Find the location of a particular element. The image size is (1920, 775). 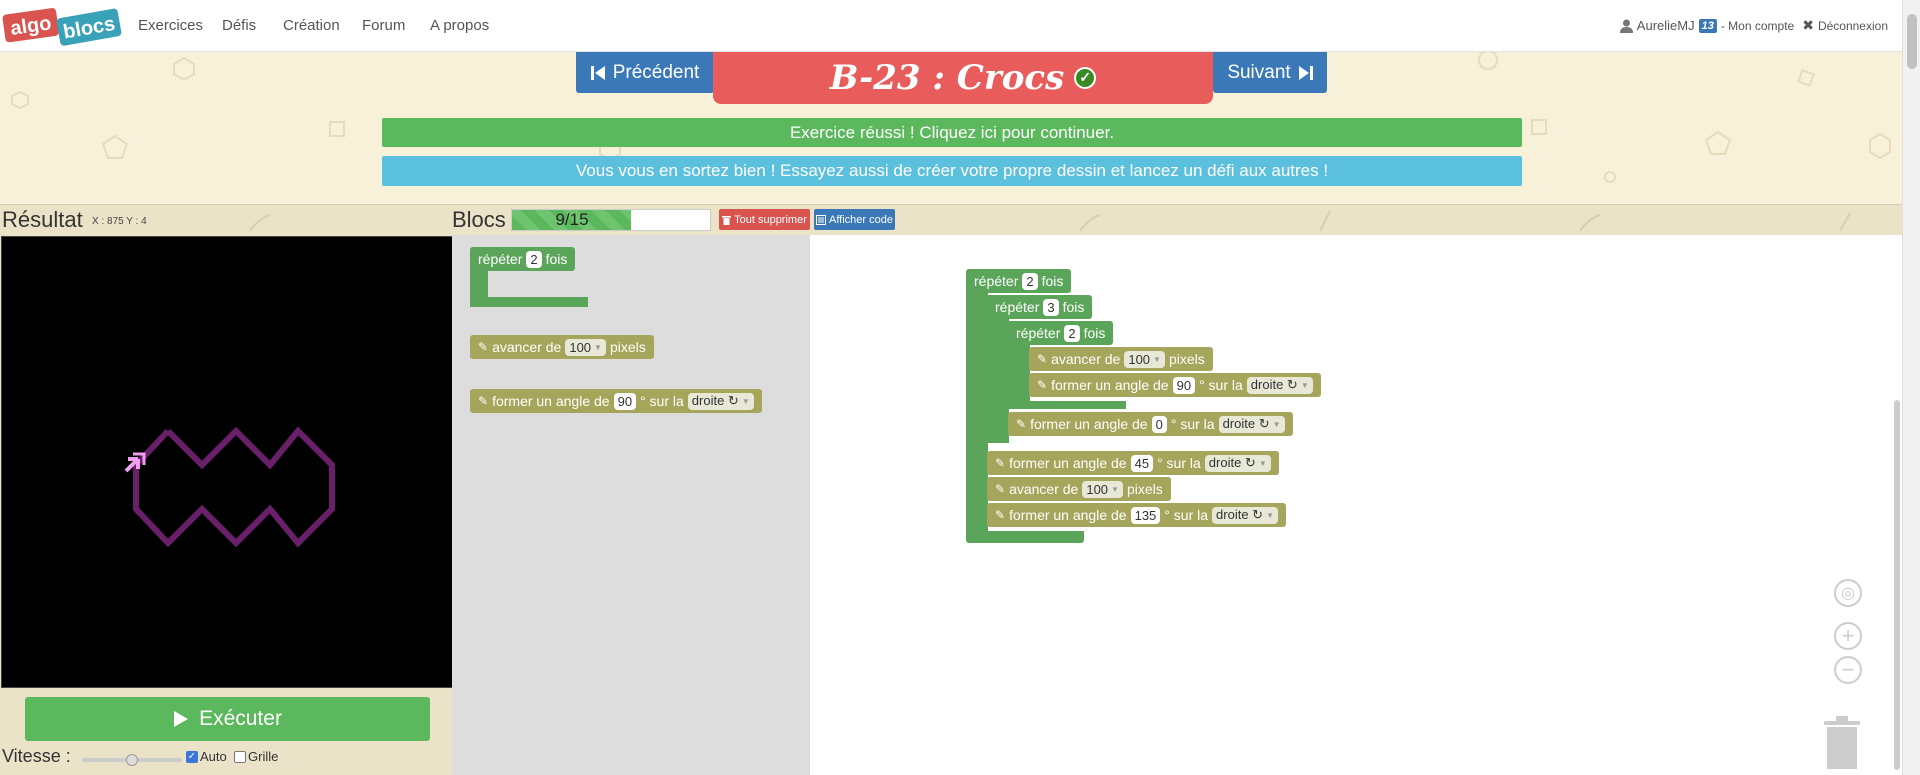

inner-forward-distance: 100 ▼ is located at coordinates (1144, 359).